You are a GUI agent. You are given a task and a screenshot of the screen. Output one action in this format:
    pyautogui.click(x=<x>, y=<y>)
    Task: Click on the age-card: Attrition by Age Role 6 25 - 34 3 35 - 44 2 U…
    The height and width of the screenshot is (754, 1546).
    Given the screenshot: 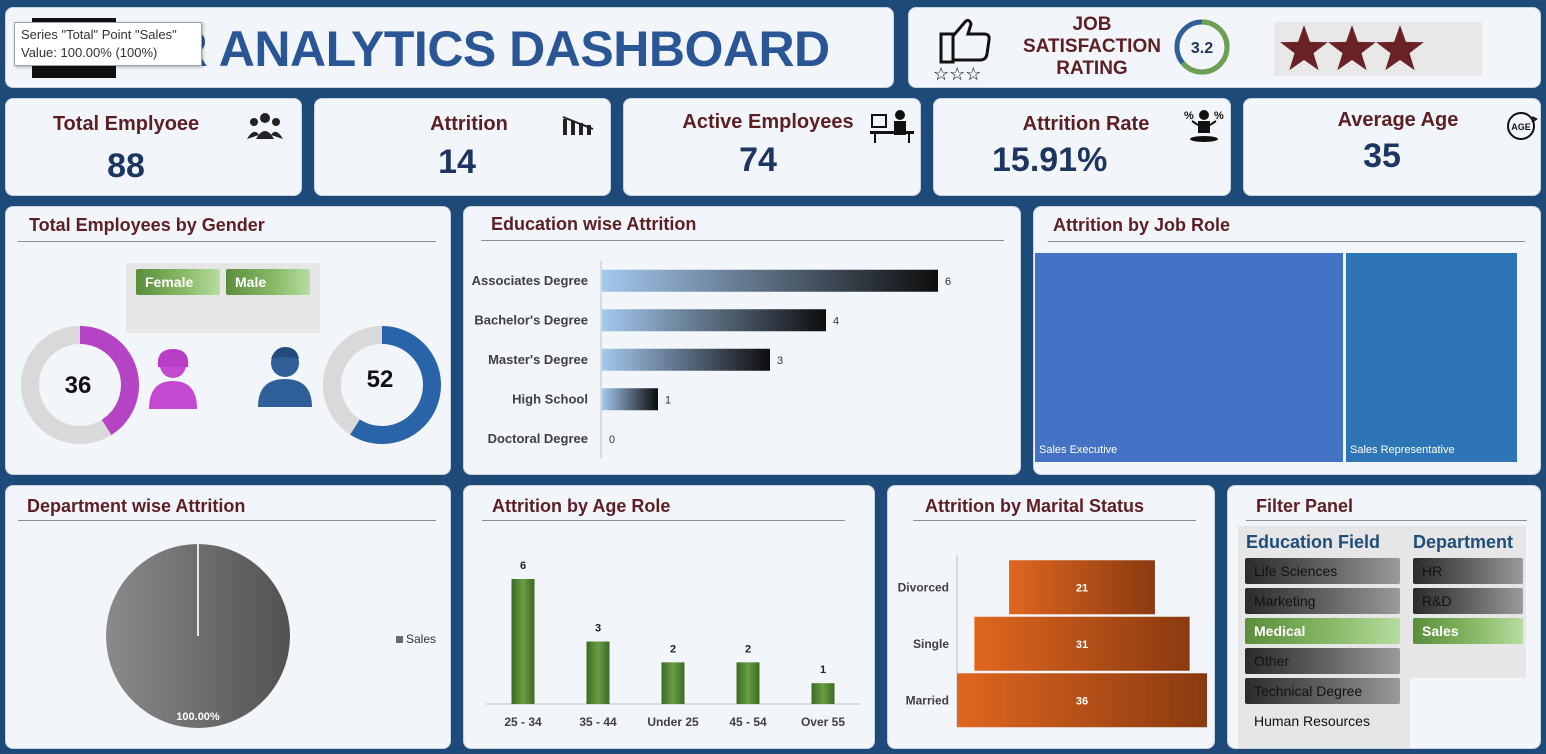 What is the action you would take?
    pyautogui.click(x=669, y=617)
    